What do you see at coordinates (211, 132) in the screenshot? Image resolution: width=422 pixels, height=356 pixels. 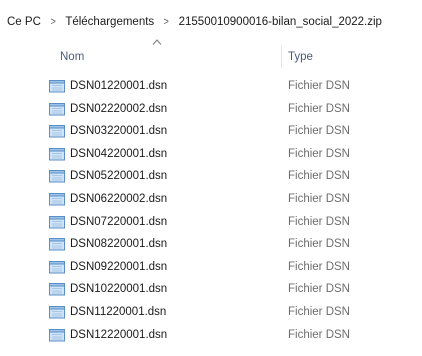 I see `file-row: DSN03220001.dsn Fichier DSN` at bounding box center [211, 132].